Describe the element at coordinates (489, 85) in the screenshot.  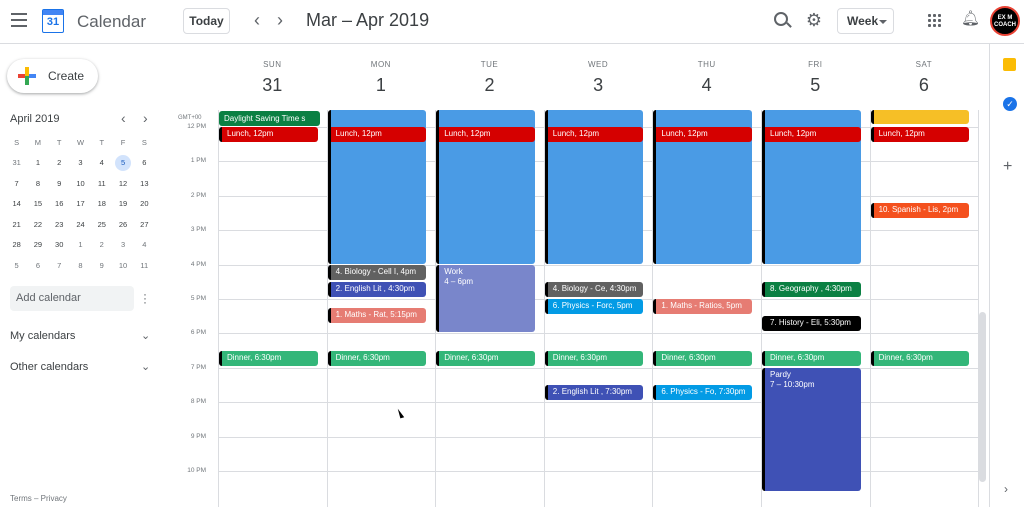
I see `day-number: 2` at that location.